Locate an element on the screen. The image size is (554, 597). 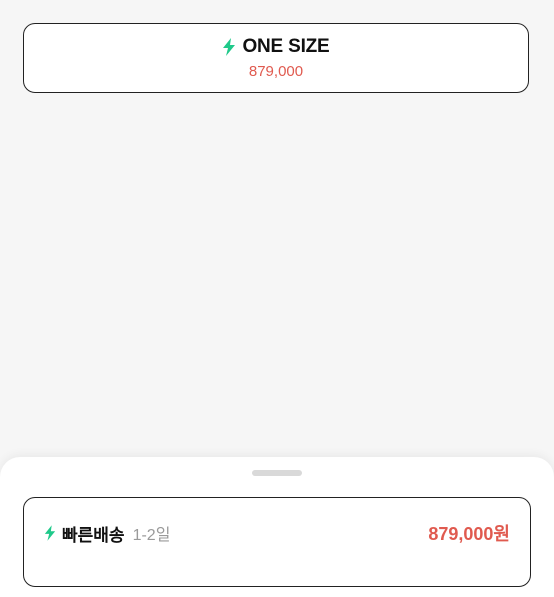
delivery-option-fast: 빠른배송 1-2일 879,000원 is located at coordinates (277, 542).